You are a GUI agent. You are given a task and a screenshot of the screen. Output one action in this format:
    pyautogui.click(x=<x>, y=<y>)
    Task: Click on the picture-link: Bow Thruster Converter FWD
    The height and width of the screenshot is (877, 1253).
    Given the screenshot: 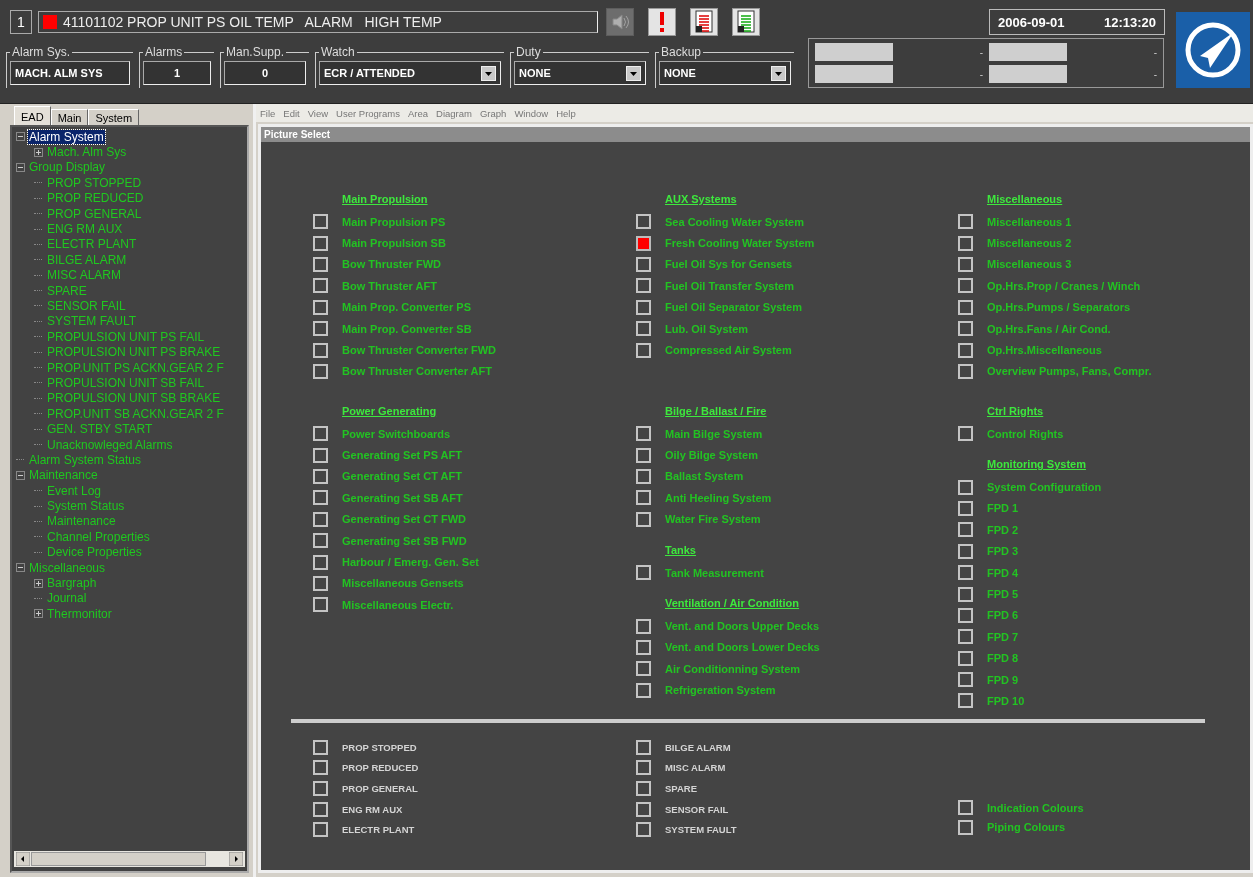 What is the action you would take?
    pyautogui.click(x=419, y=350)
    